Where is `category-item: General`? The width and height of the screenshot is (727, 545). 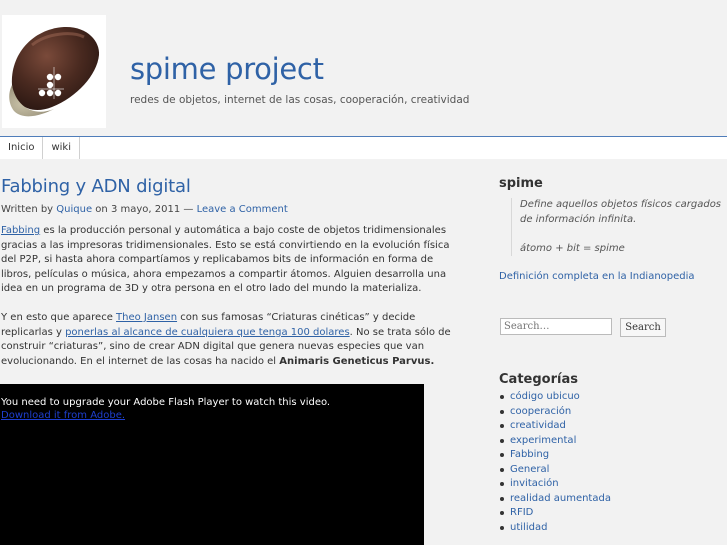
category-item: General is located at coordinates (555, 470).